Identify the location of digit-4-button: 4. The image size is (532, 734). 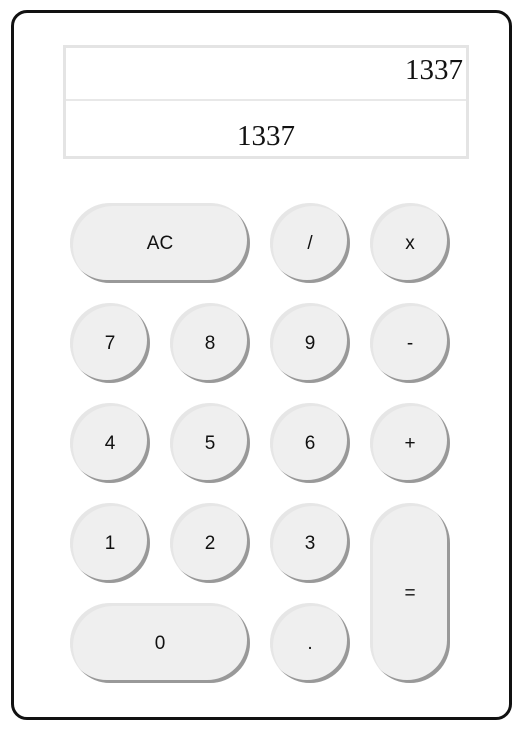
(110, 443).